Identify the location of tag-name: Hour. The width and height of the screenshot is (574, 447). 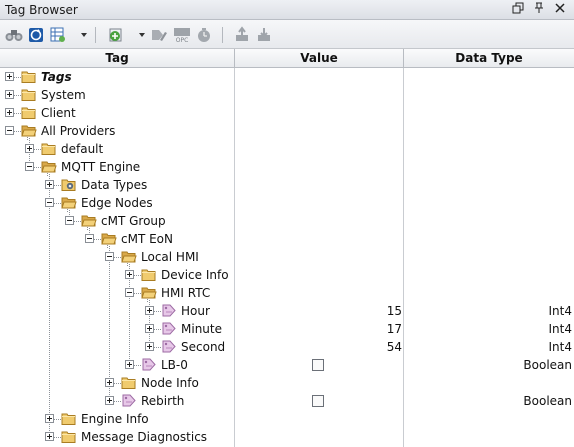
(195, 311).